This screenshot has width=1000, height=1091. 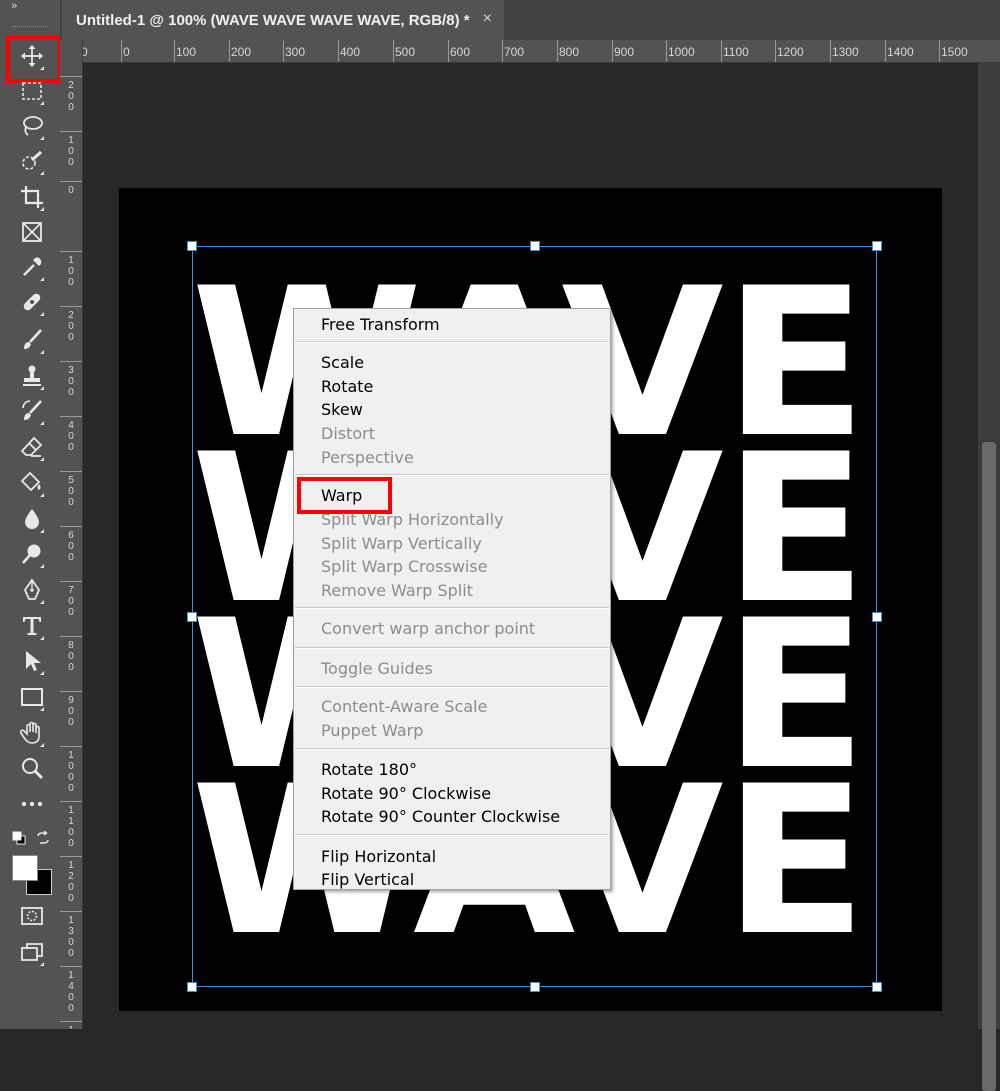 What do you see at coordinates (900, 52) in the screenshot?
I see `ruler-label: 1400` at bounding box center [900, 52].